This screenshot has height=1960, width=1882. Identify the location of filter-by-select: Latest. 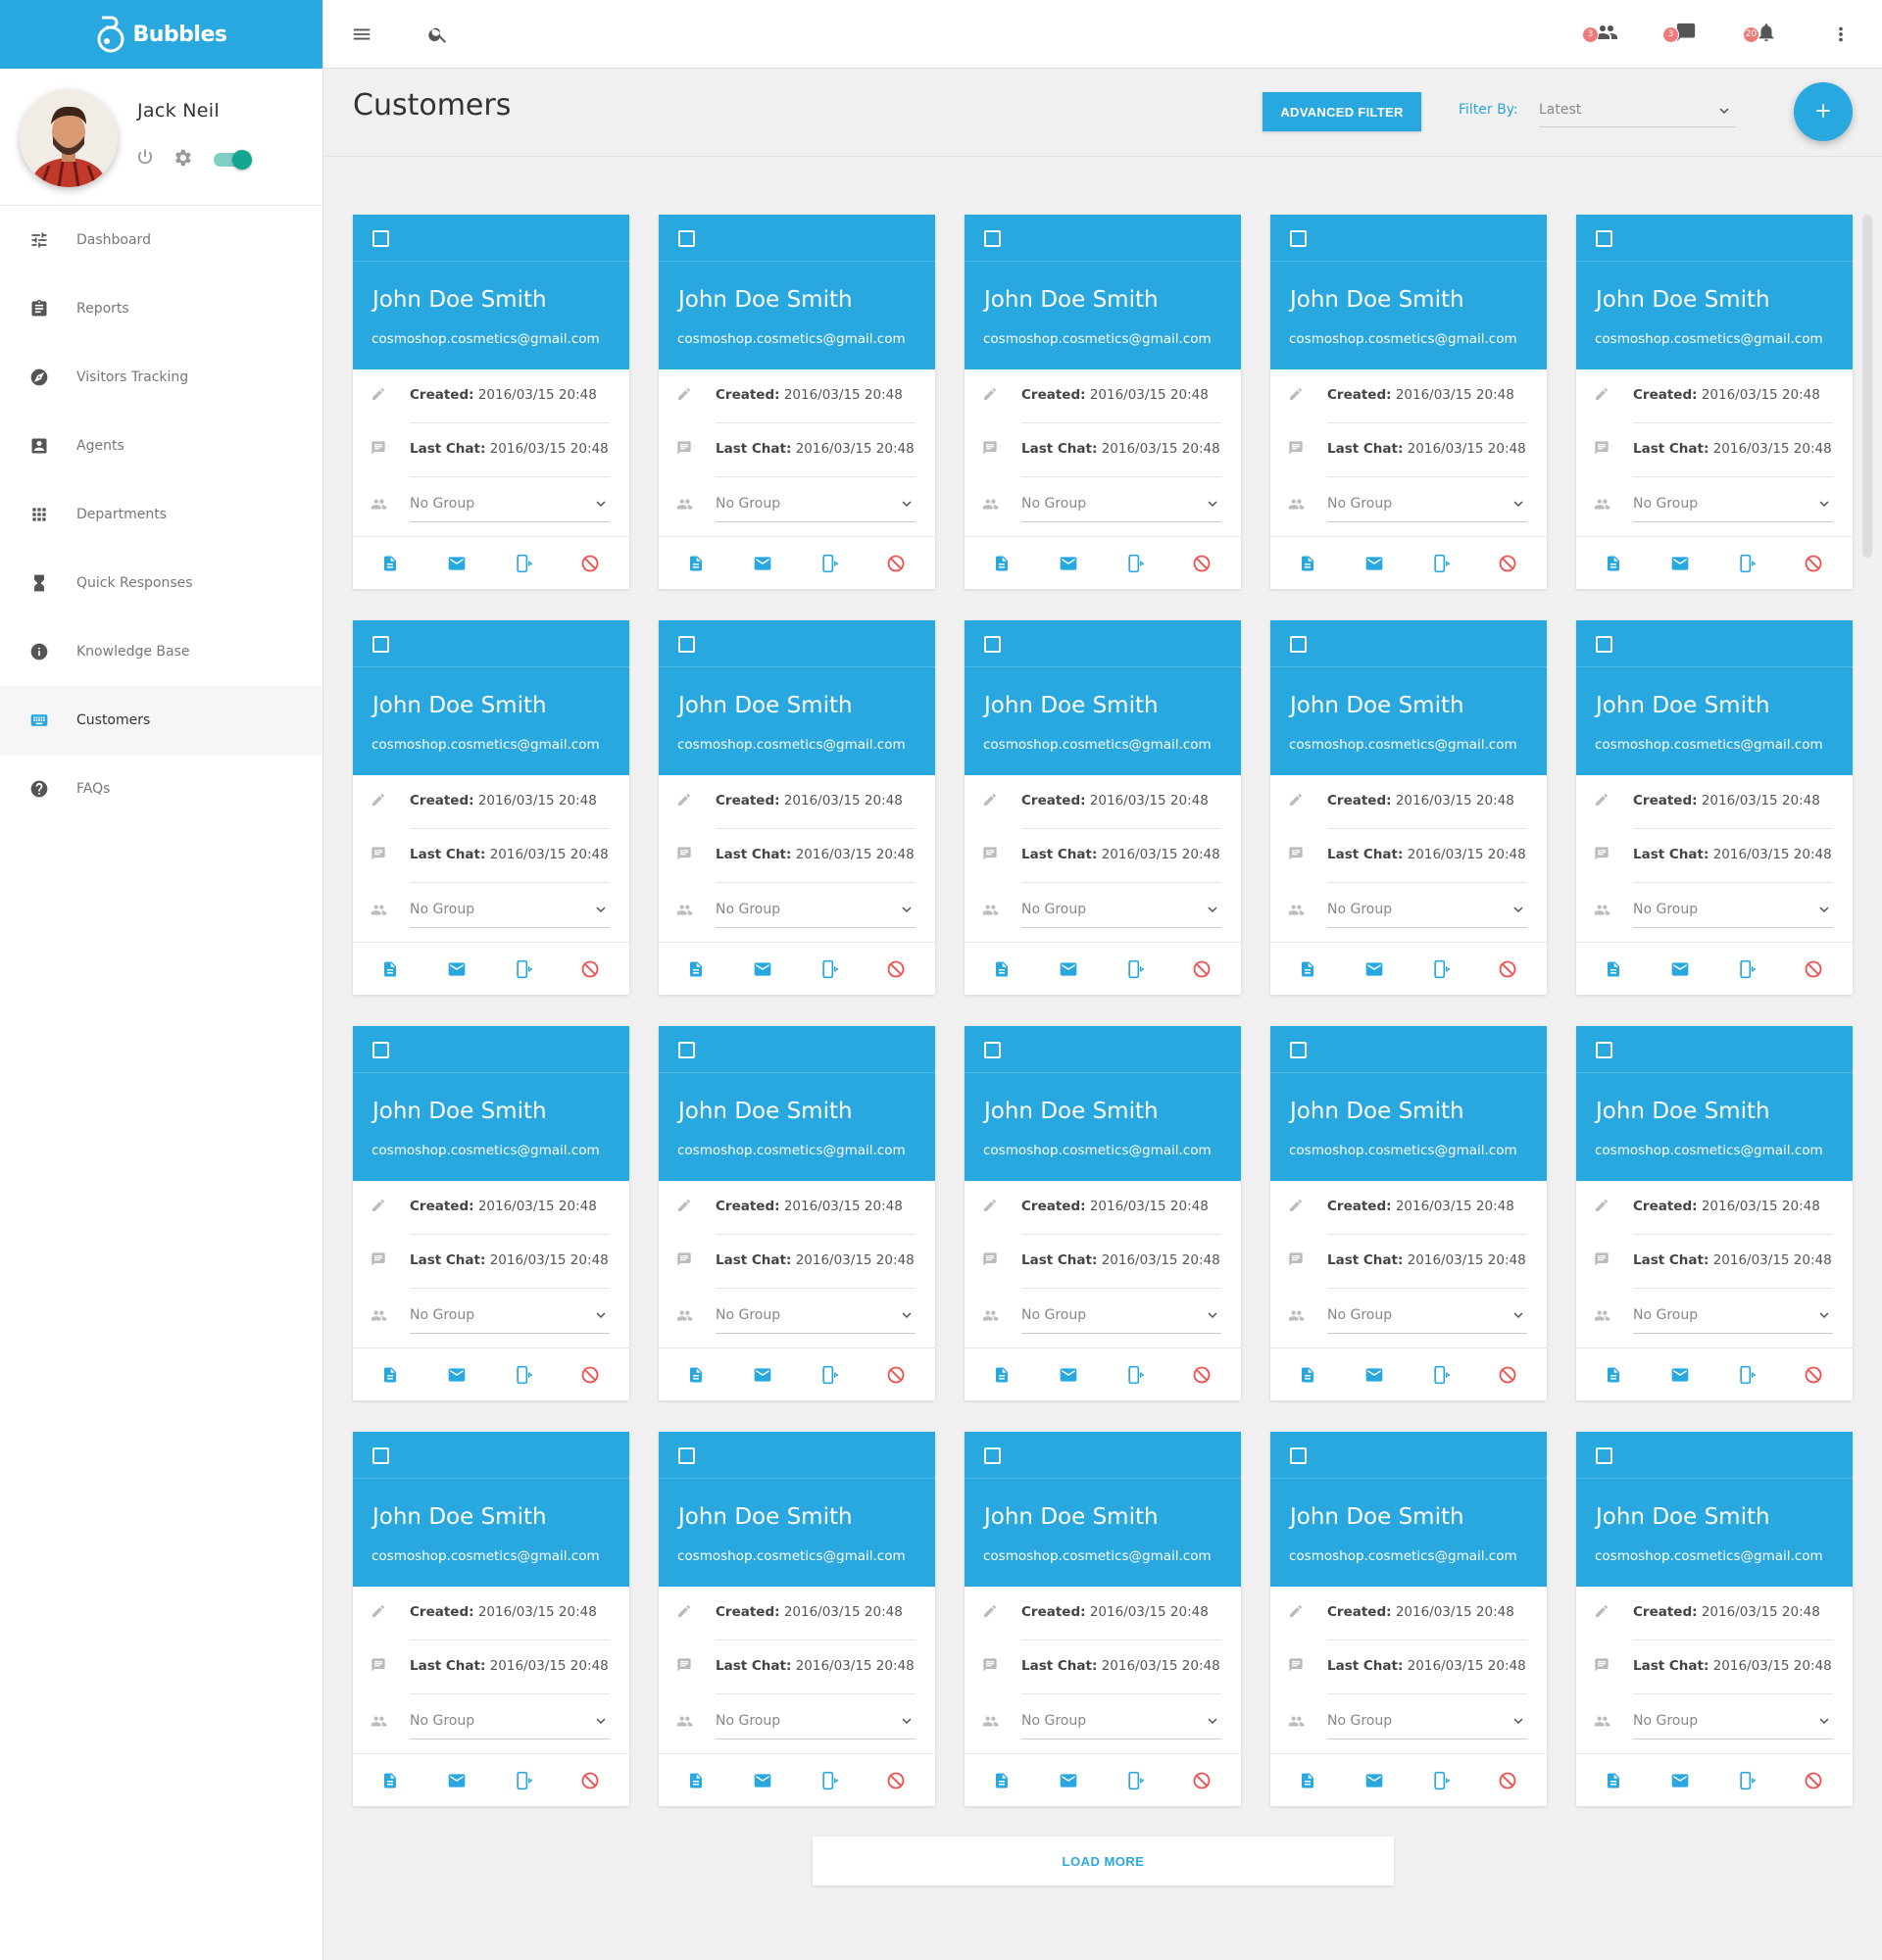
(1637, 109).